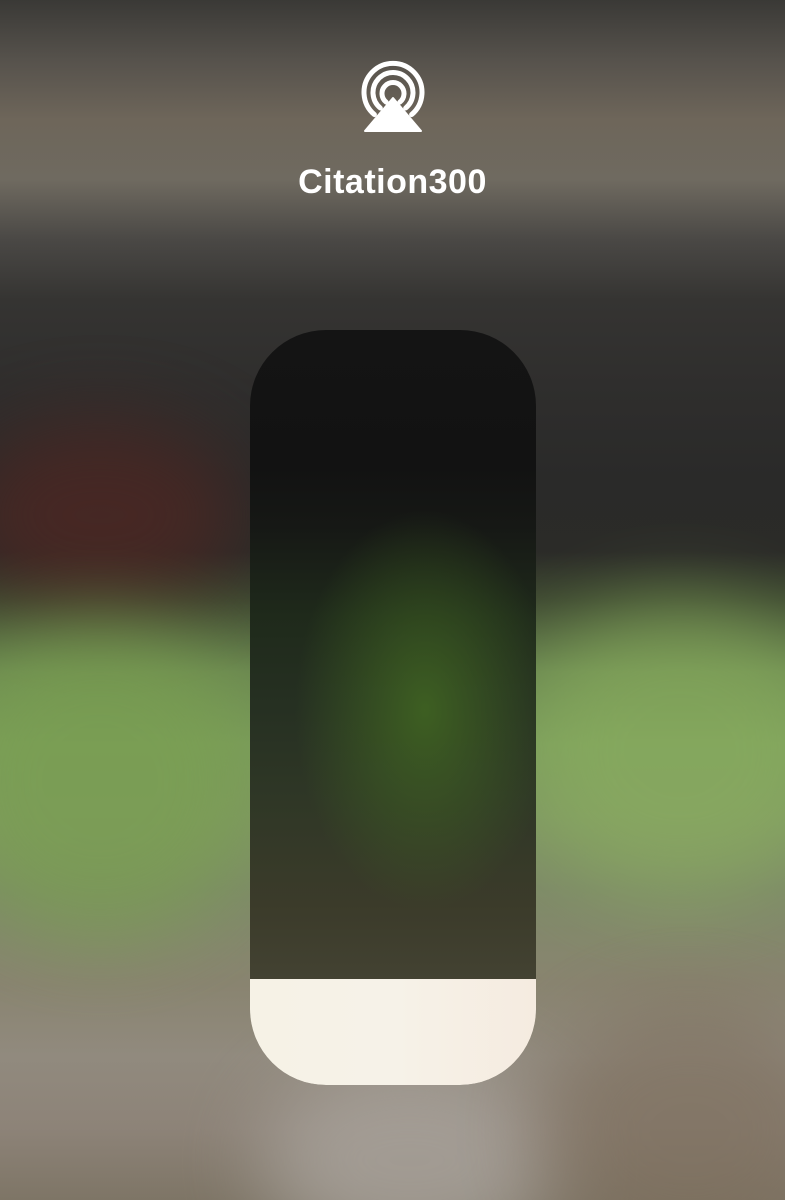  What do you see at coordinates (393, 94) in the screenshot?
I see `airplay-audio-icon` at bounding box center [393, 94].